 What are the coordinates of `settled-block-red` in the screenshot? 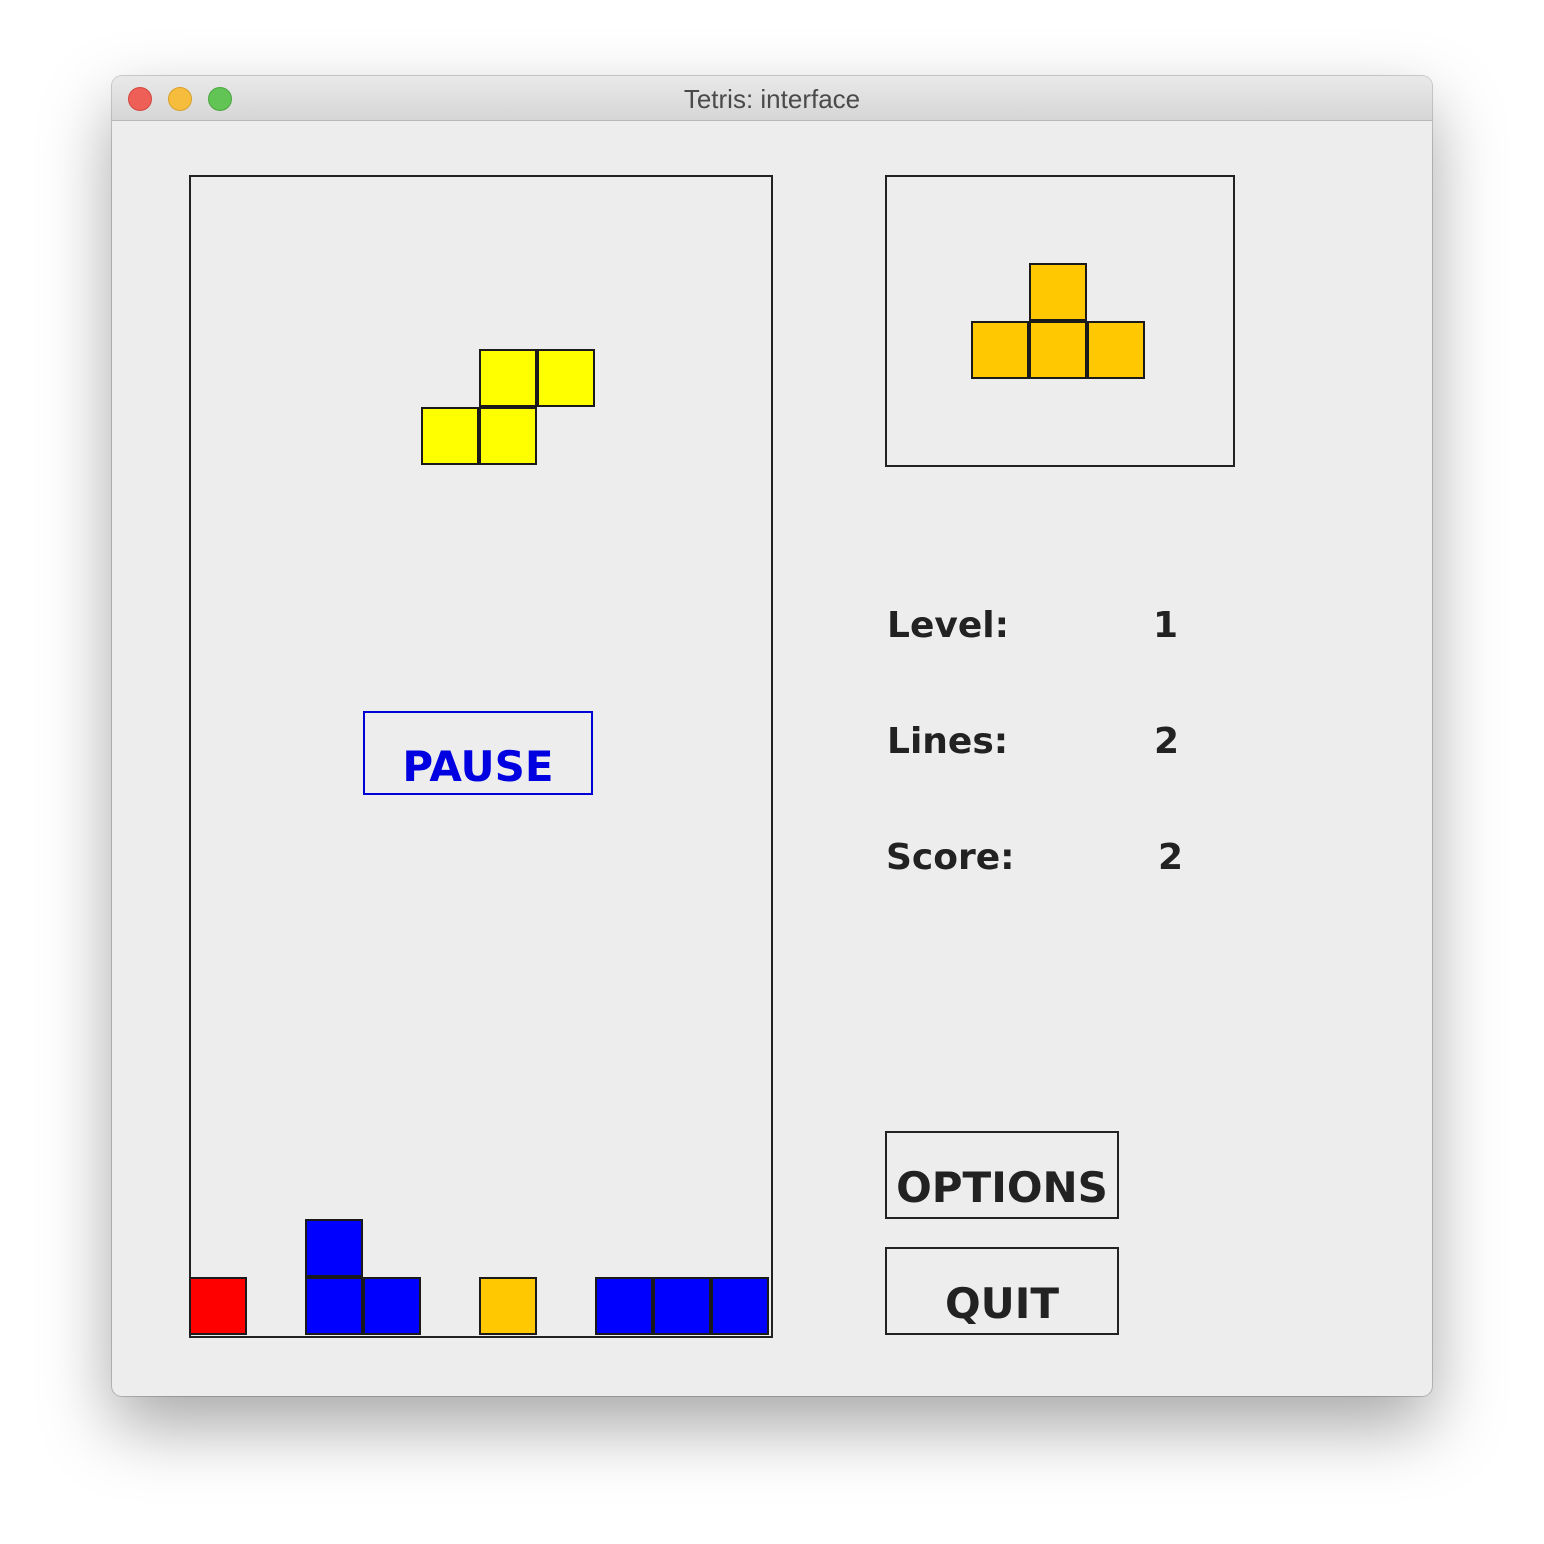 It's located at (218, 1306).